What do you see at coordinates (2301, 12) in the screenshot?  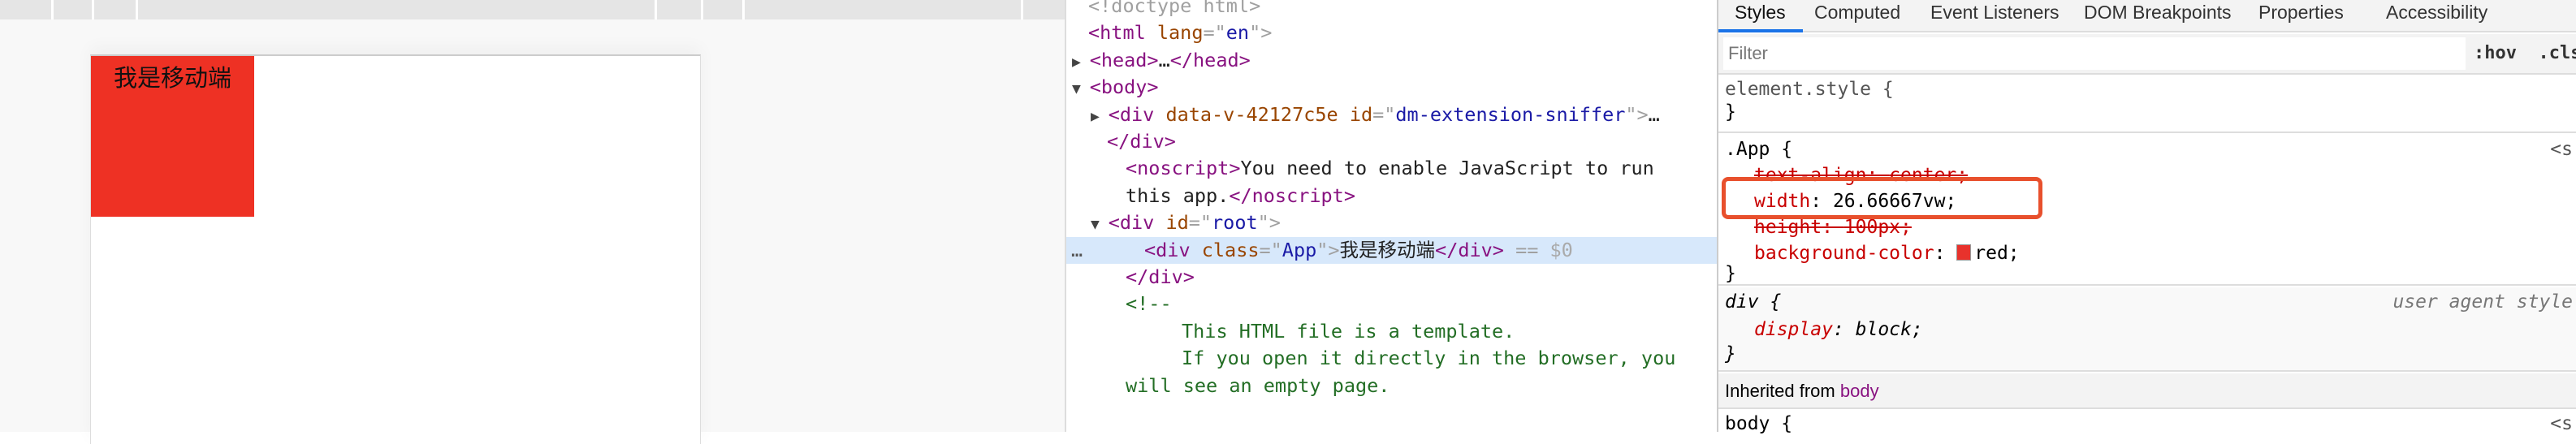 I see `tab-properties: Properties` at bounding box center [2301, 12].